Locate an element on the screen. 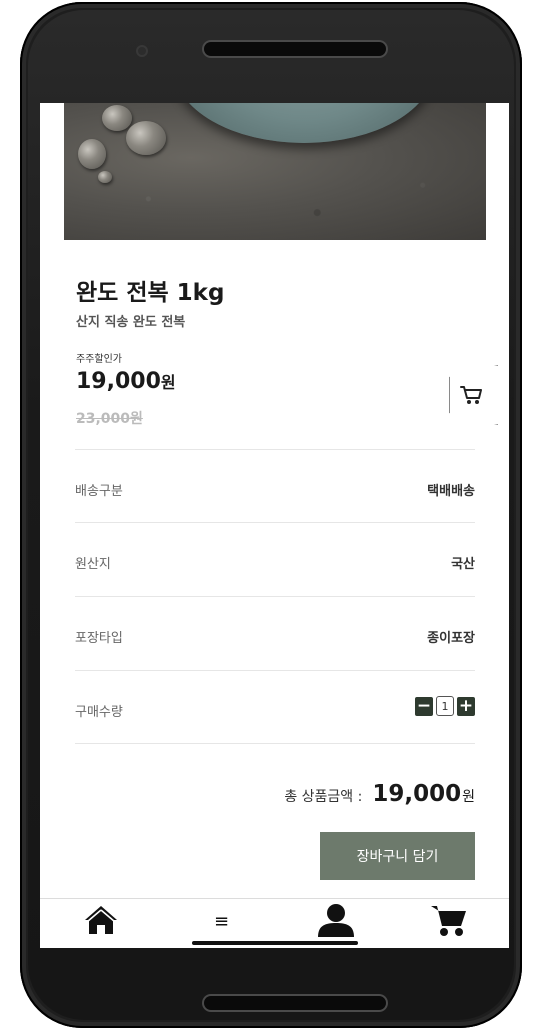  nav-cart is located at coordinates (449, 922).